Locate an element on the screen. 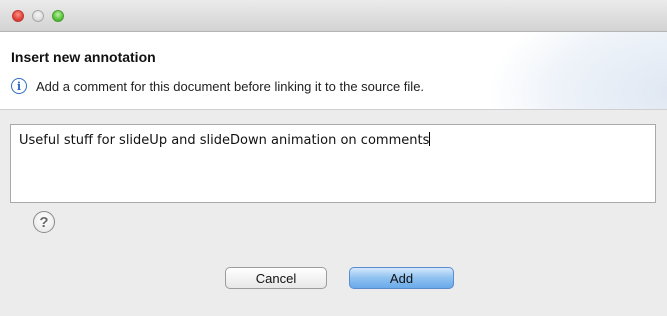 Image resolution: width=667 pixels, height=316 pixels. cancel-button: Cancel is located at coordinates (276, 278).